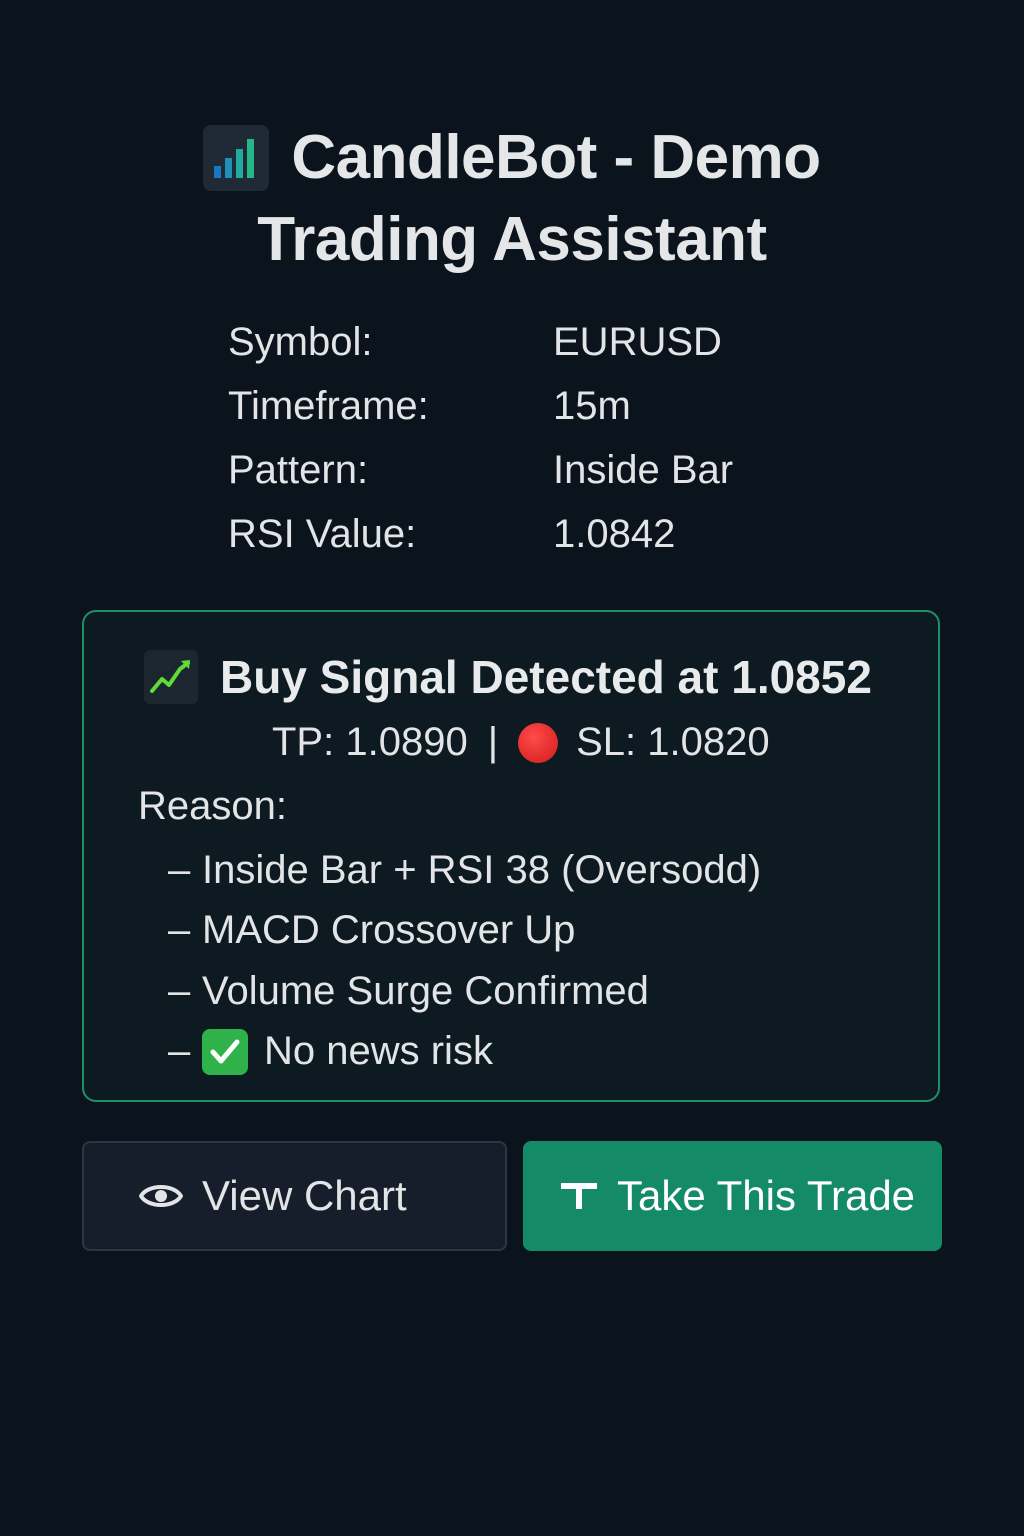  What do you see at coordinates (592, 405) in the screenshot?
I see `info-value: 15m` at bounding box center [592, 405].